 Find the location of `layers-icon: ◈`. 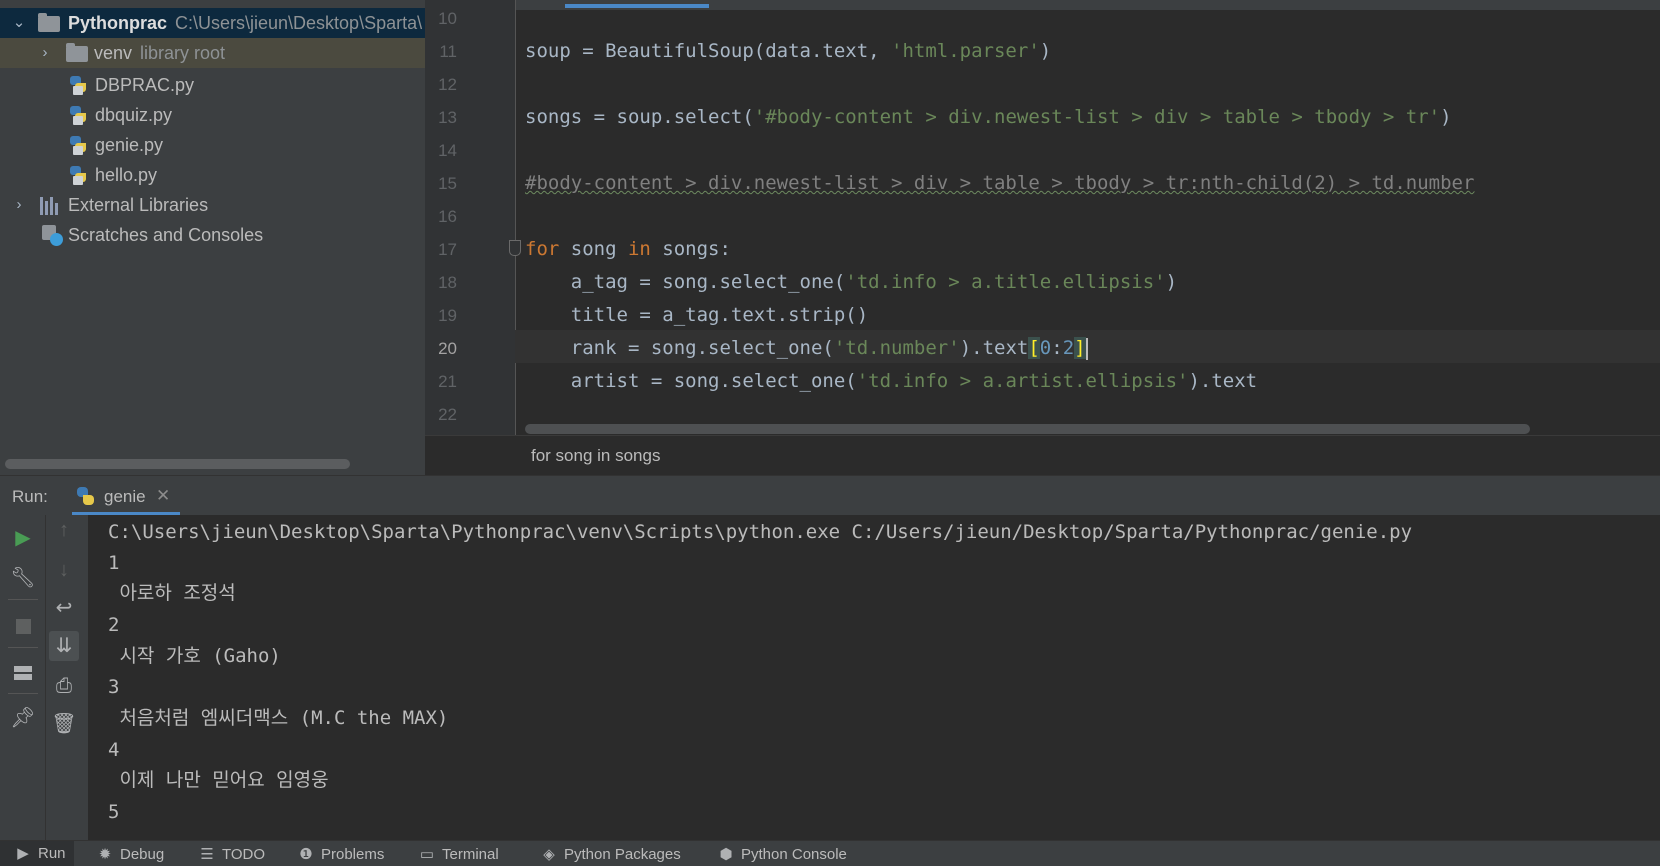

layers-icon: ◈ is located at coordinates (549, 854).